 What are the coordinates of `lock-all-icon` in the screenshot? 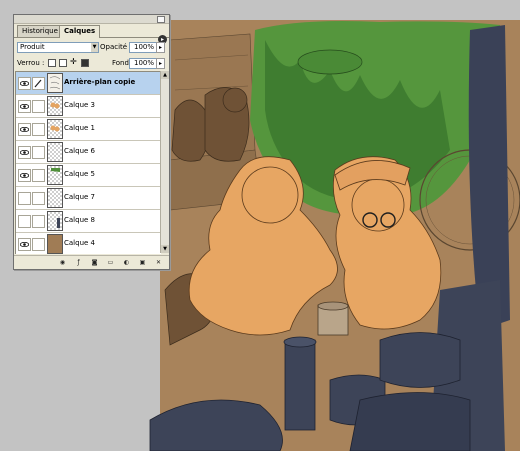 It's located at (85, 63).